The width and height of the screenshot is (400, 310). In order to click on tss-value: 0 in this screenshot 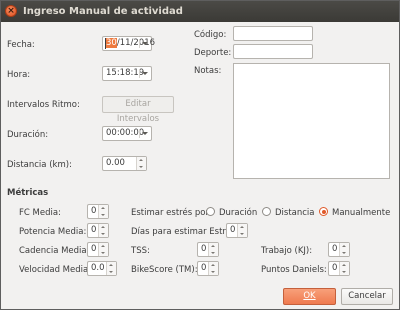, I will do `click(203, 249)`.